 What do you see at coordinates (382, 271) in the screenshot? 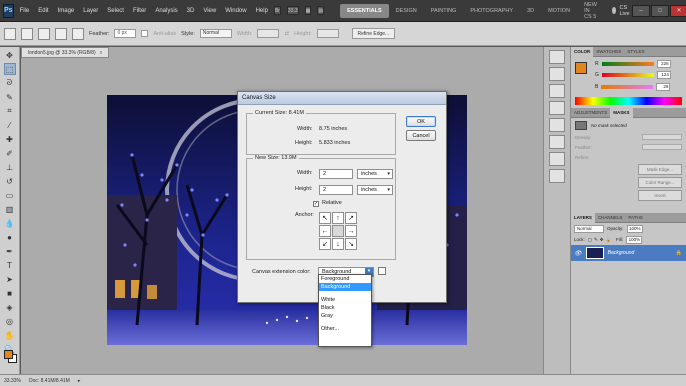
I see `extension-color-swatch` at bounding box center [382, 271].